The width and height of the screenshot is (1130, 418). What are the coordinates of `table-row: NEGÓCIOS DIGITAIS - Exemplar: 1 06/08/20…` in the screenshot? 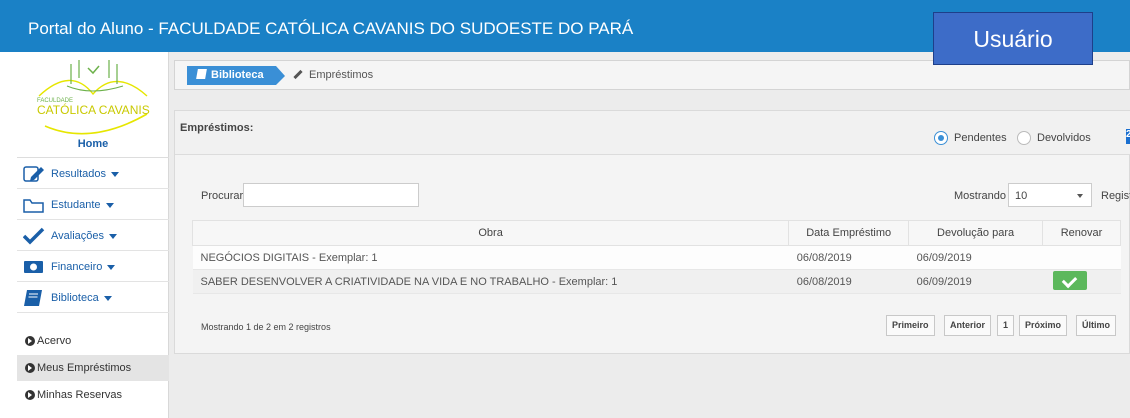 It's located at (656, 257).